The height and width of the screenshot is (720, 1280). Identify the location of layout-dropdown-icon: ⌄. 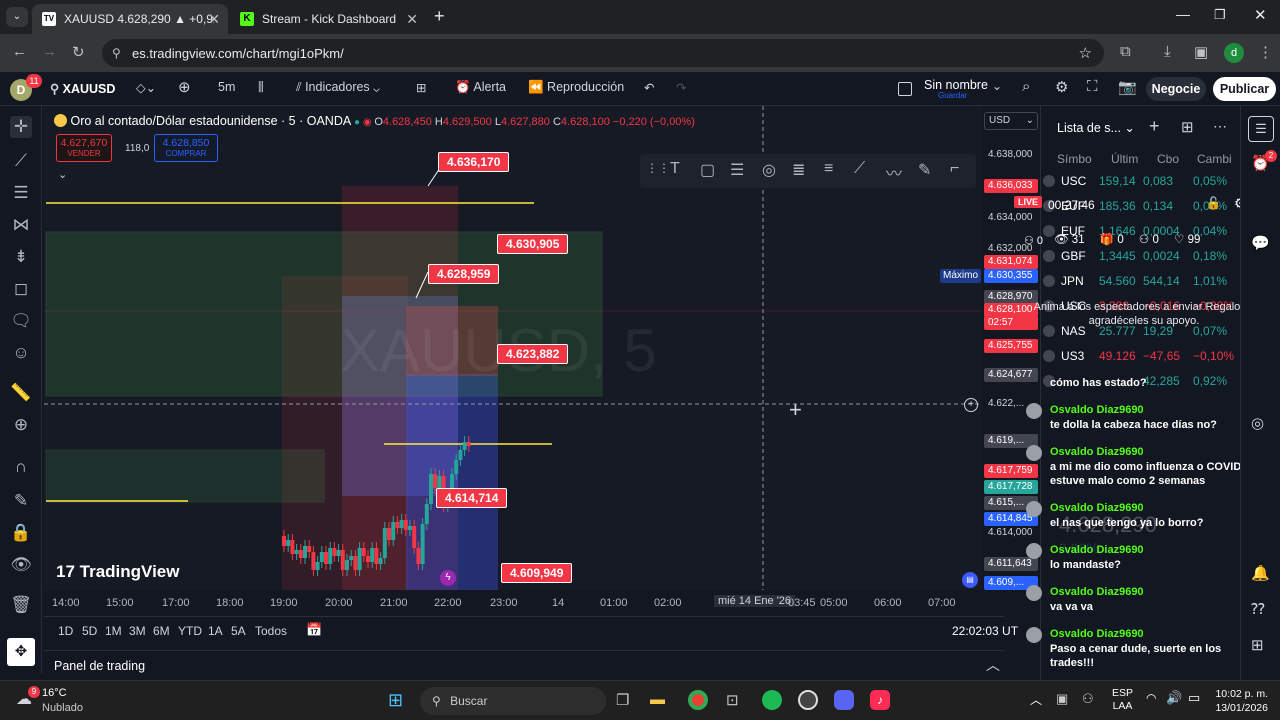
(997, 86).